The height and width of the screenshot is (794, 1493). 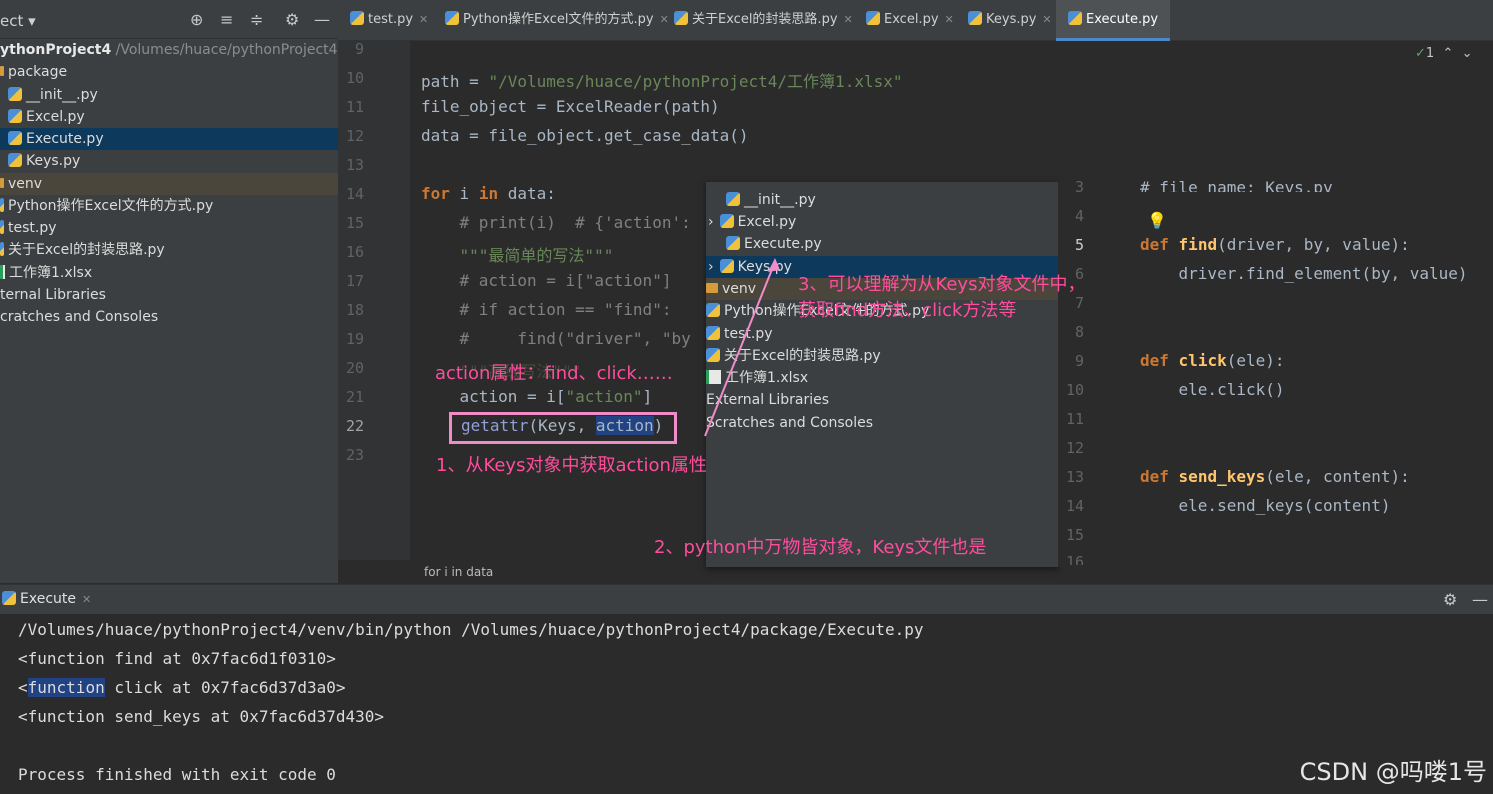 I want to click on minimize-icon: —, so click(x=1480, y=599).